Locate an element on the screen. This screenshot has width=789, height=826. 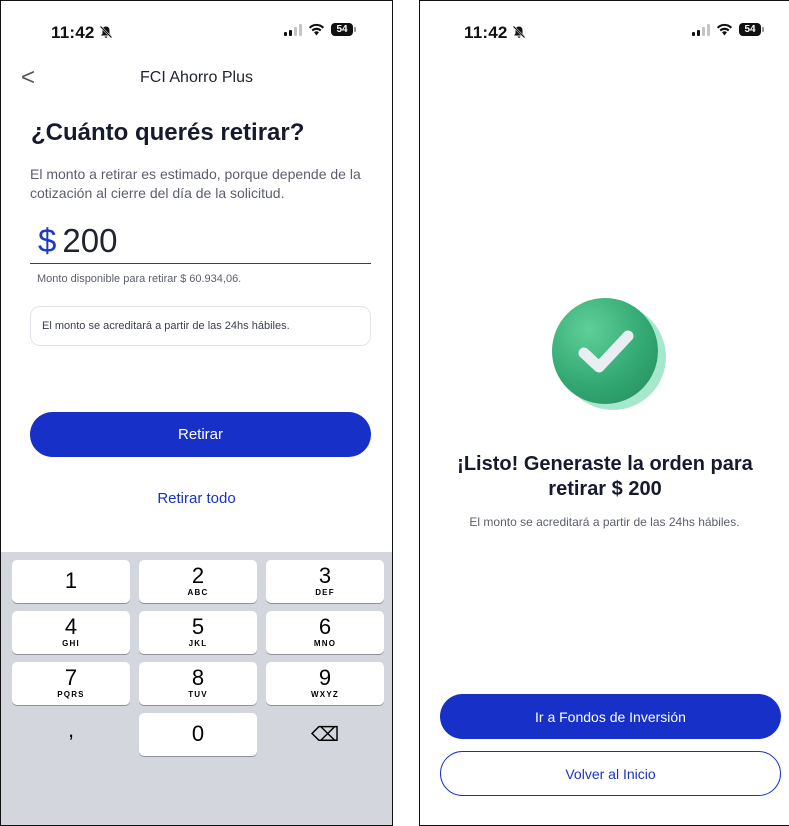
backspace-icon: ⌫ is located at coordinates (325, 737).